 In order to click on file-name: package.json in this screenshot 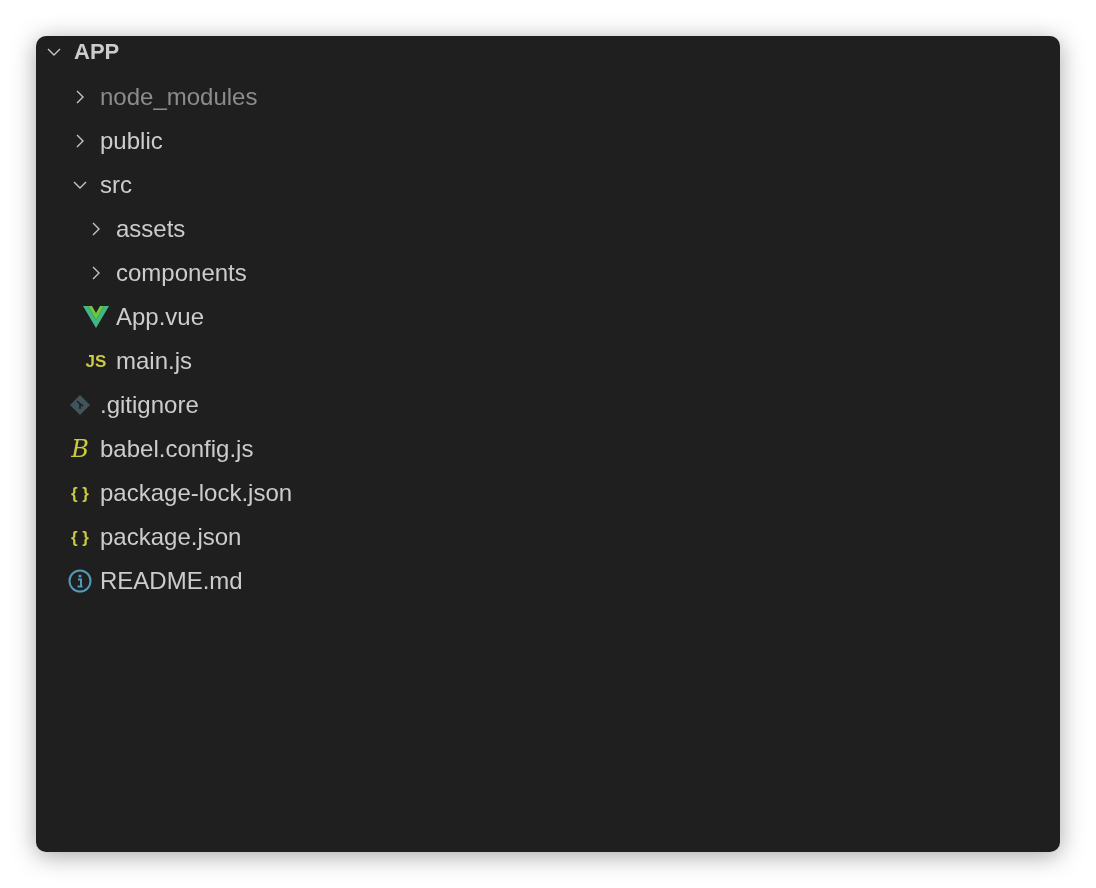, I will do `click(171, 537)`.